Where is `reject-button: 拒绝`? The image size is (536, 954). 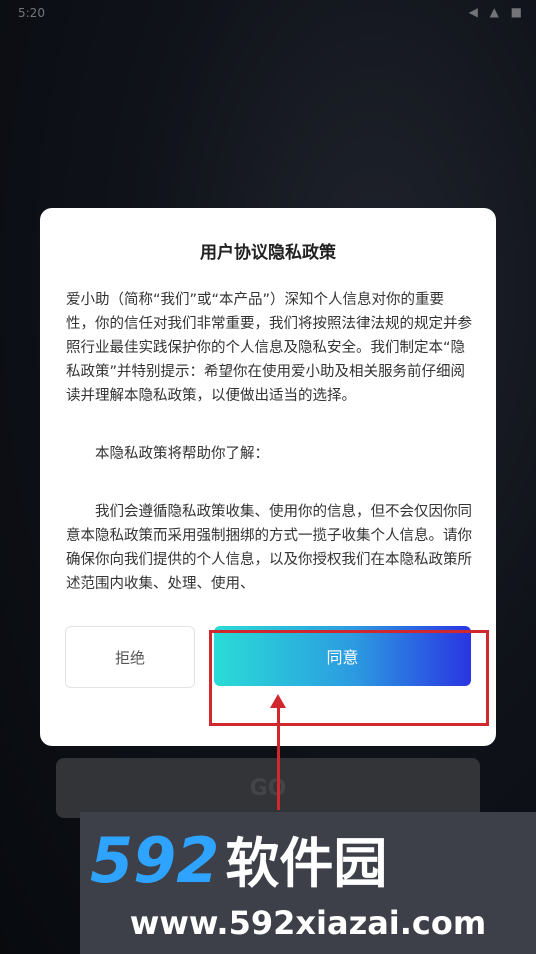 reject-button: 拒绝 is located at coordinates (130, 657).